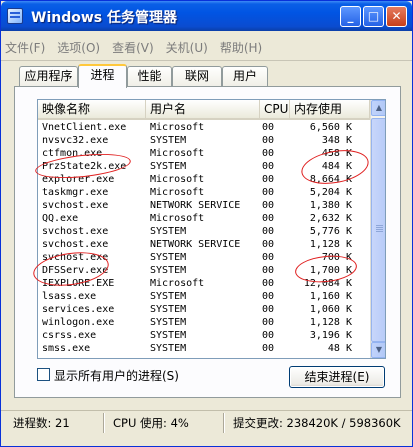  Describe the element at coordinates (48, 76) in the screenshot. I see `tab-applications: 应用程序` at that location.